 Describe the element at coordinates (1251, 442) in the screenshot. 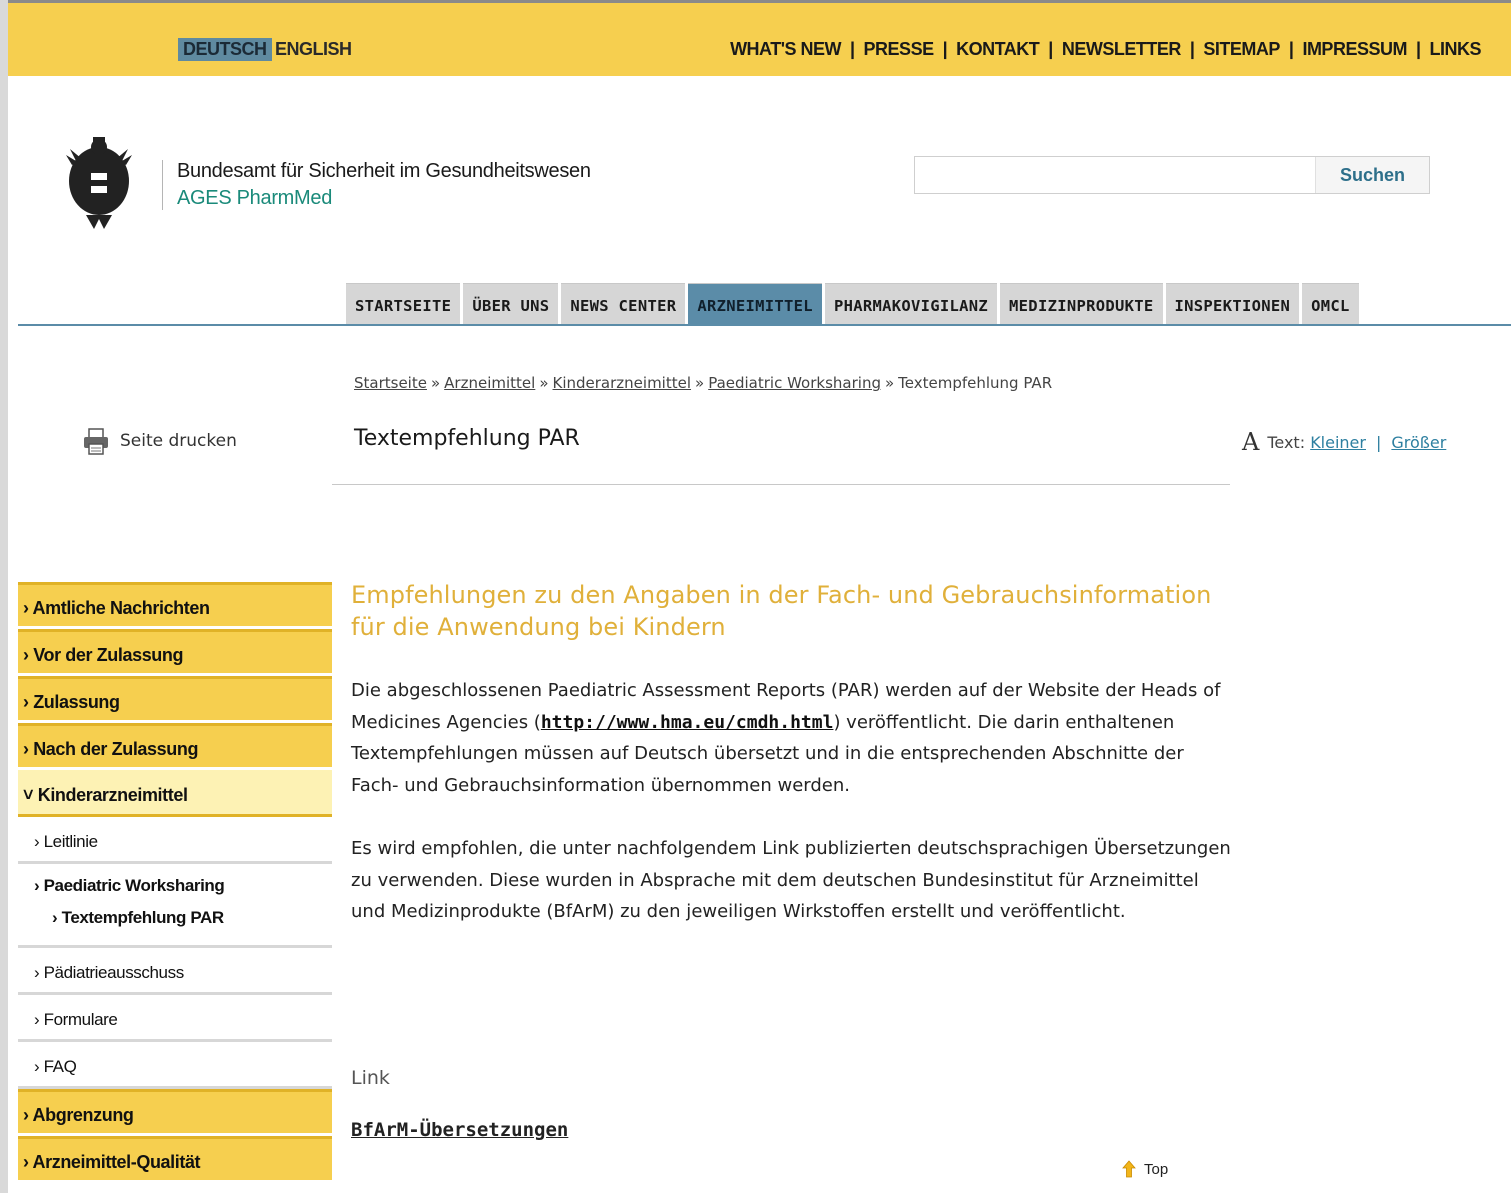

I see `text-size-icon: A` at that location.